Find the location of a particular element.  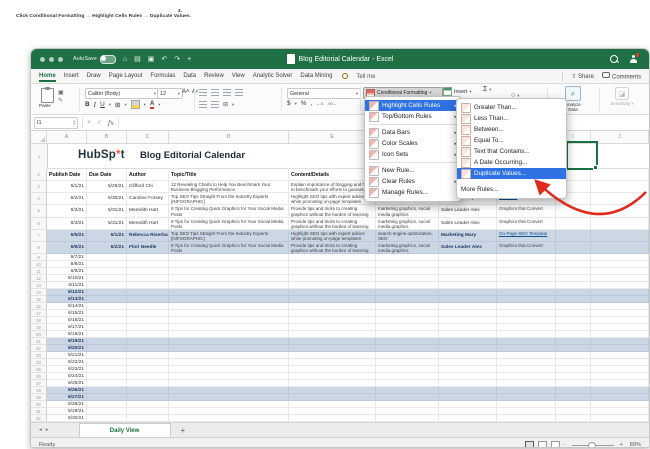

cell-a5: 6/3/21 is located at coordinates (67, 211).